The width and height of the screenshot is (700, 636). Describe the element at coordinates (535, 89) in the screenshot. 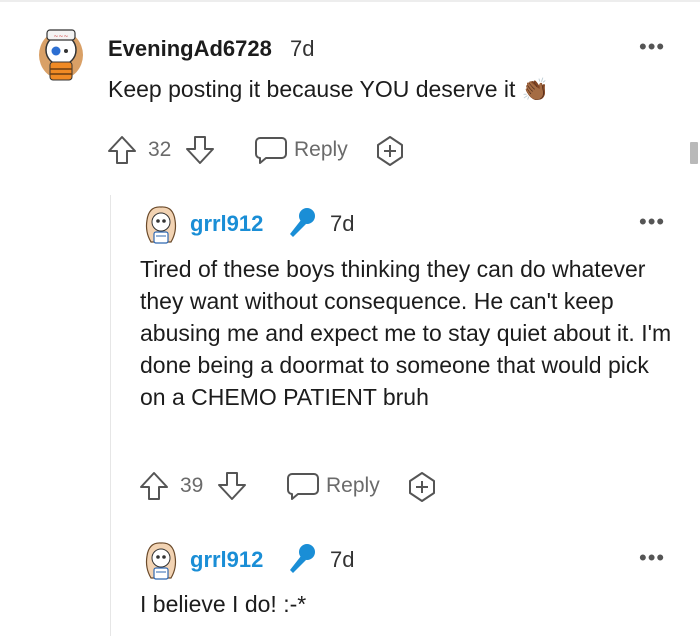

I see `clapping-emoji: 👏🏾` at that location.